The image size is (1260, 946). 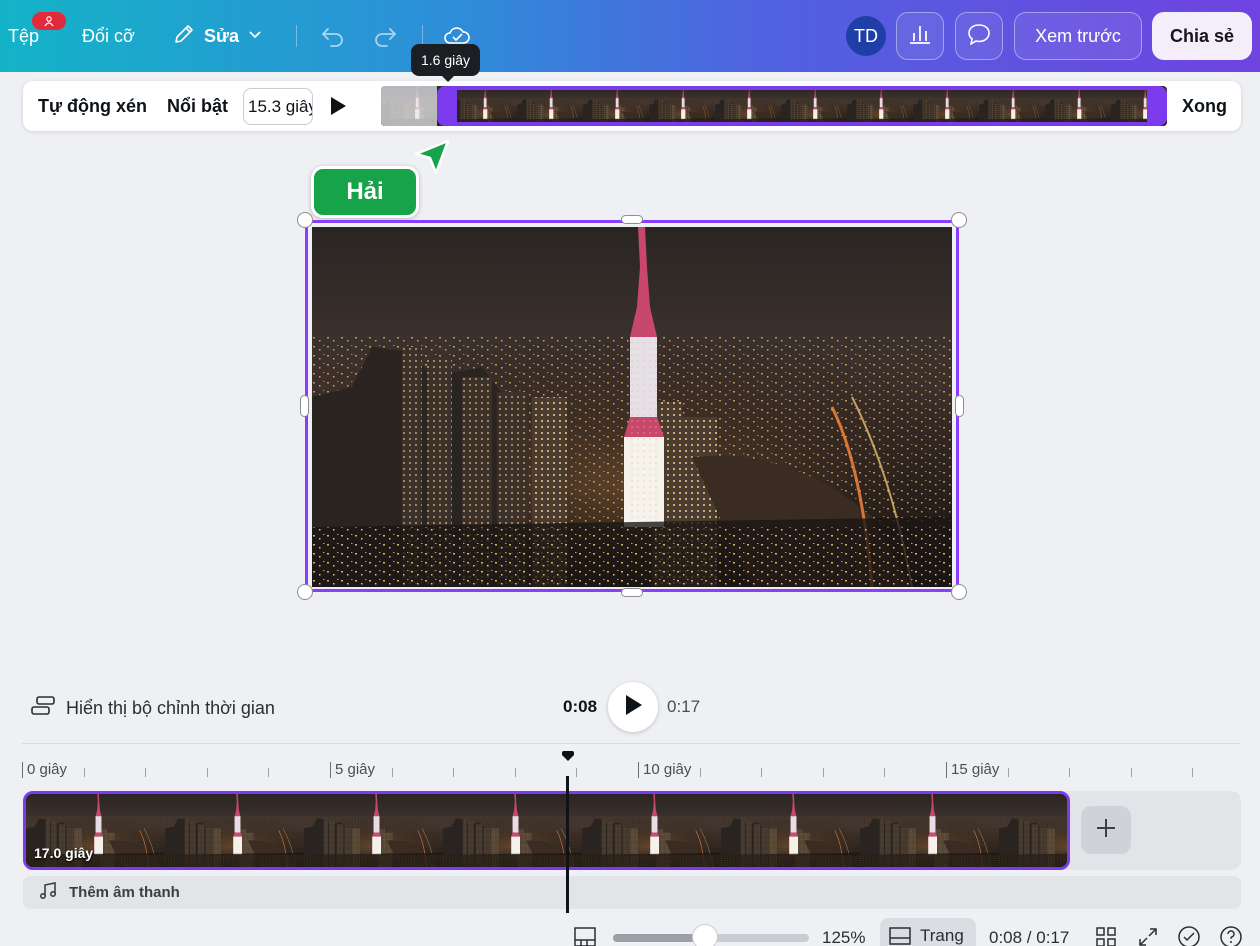 I want to click on resize-handle-bottom, so click(x=632, y=592).